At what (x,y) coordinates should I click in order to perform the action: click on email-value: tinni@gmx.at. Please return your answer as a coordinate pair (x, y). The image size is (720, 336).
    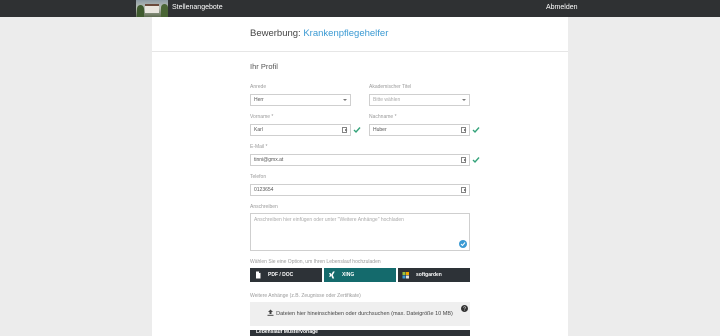
    Looking at the image, I should click on (269, 160).